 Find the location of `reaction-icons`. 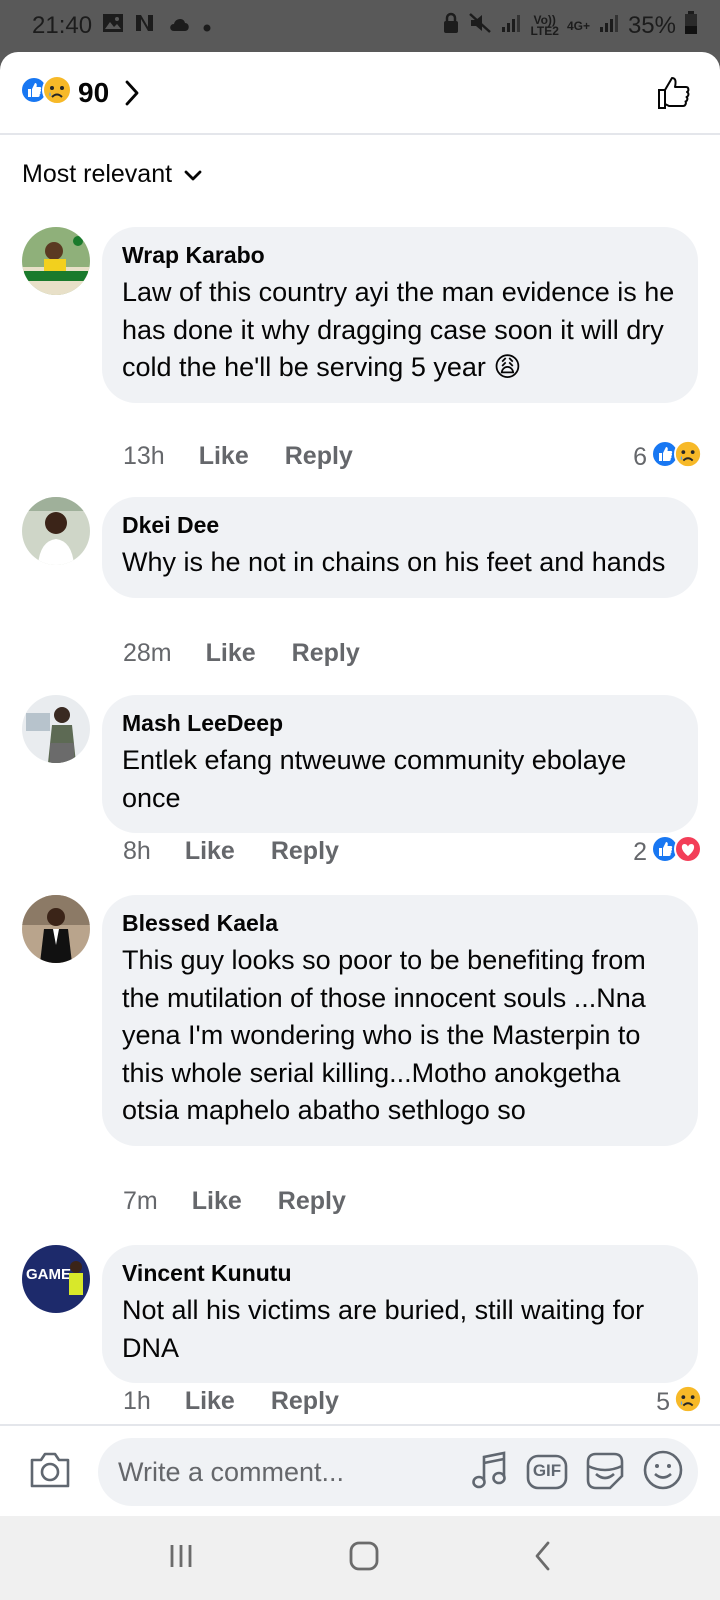

reaction-icons is located at coordinates (46, 92).